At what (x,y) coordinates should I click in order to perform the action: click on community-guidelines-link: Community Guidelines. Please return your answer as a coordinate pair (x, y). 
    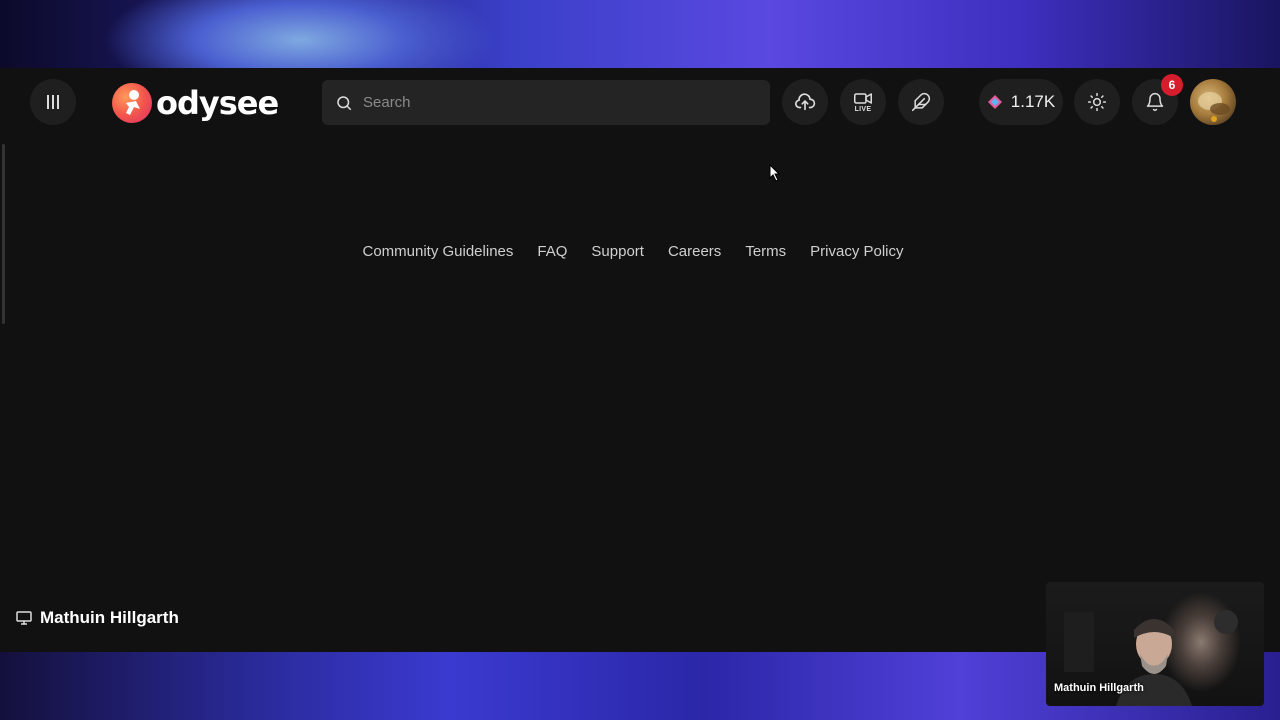
    Looking at the image, I should click on (437, 251).